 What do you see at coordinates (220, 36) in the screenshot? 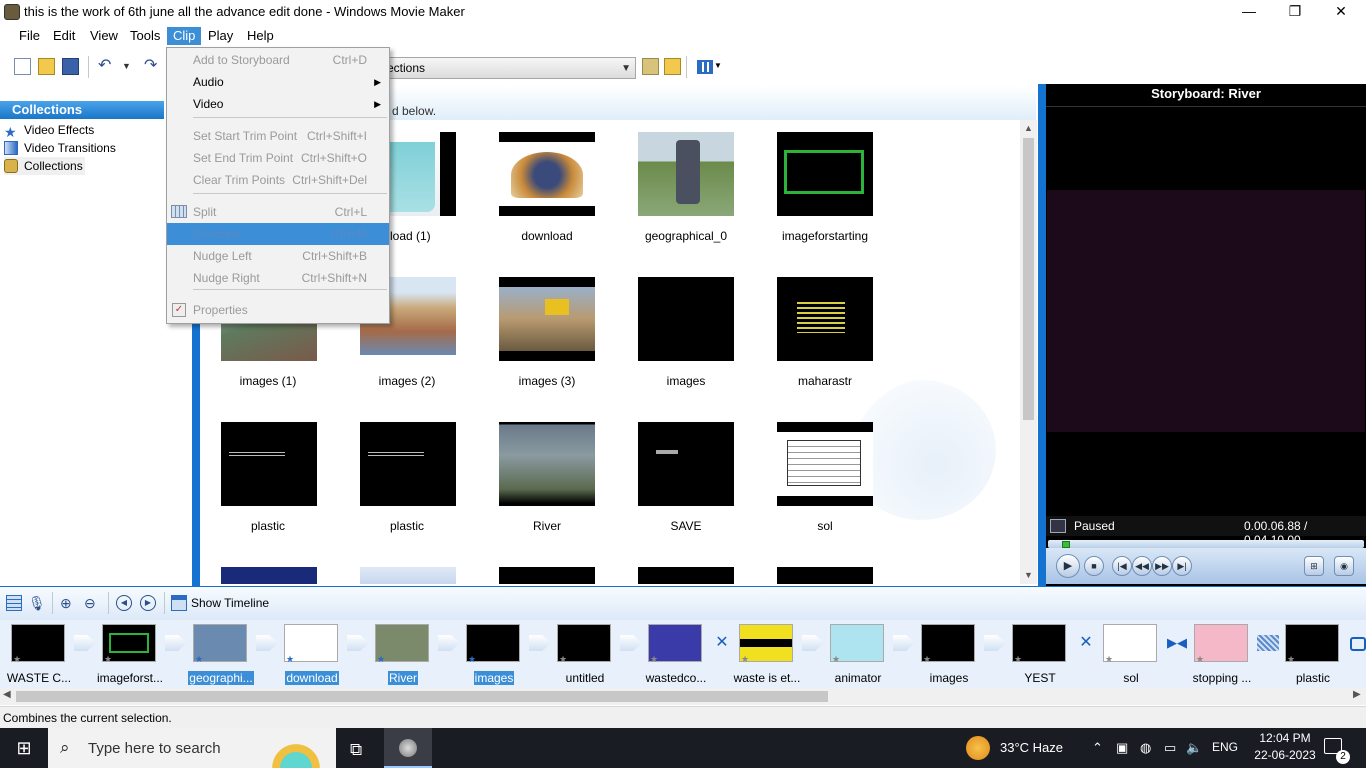
I see `menu-play: Play` at bounding box center [220, 36].